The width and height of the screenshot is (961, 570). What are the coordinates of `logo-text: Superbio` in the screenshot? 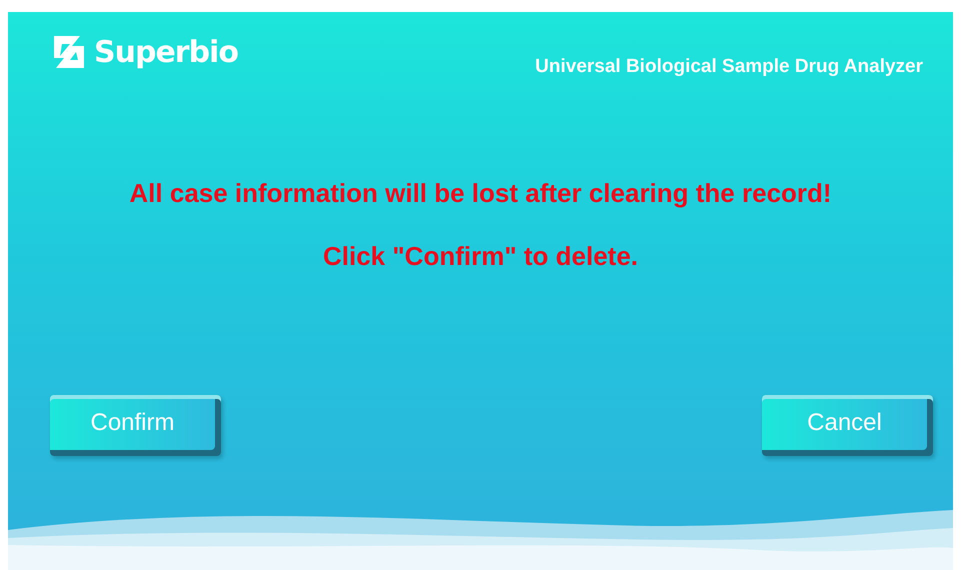 It's located at (166, 52).